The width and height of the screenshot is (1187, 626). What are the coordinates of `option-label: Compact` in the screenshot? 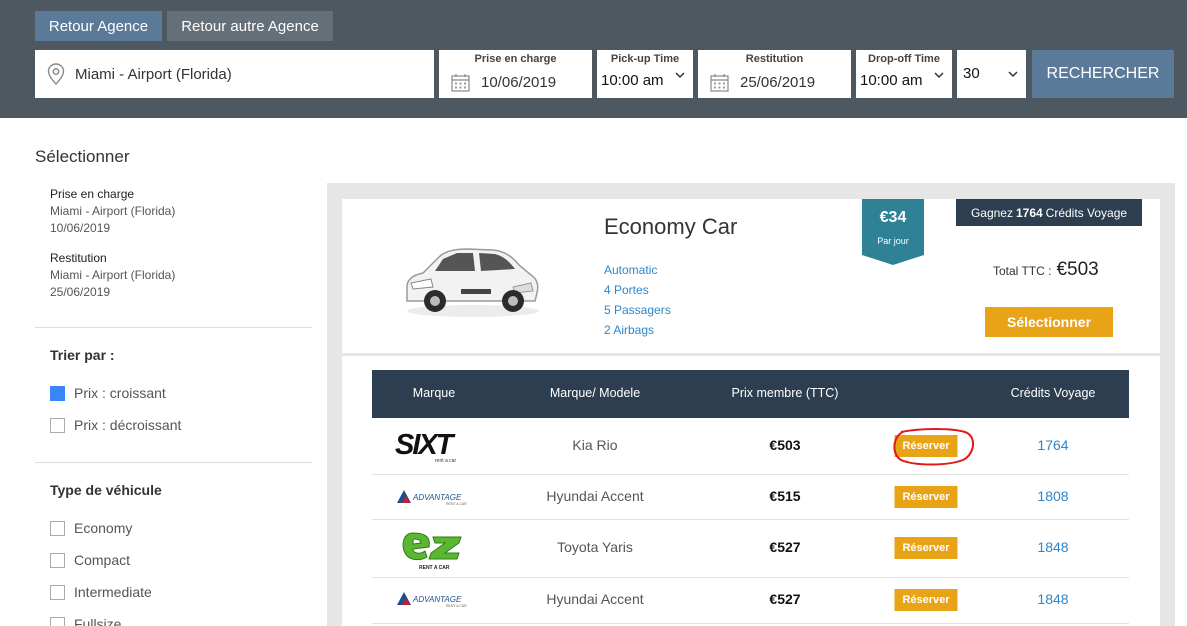 It's located at (102, 560).